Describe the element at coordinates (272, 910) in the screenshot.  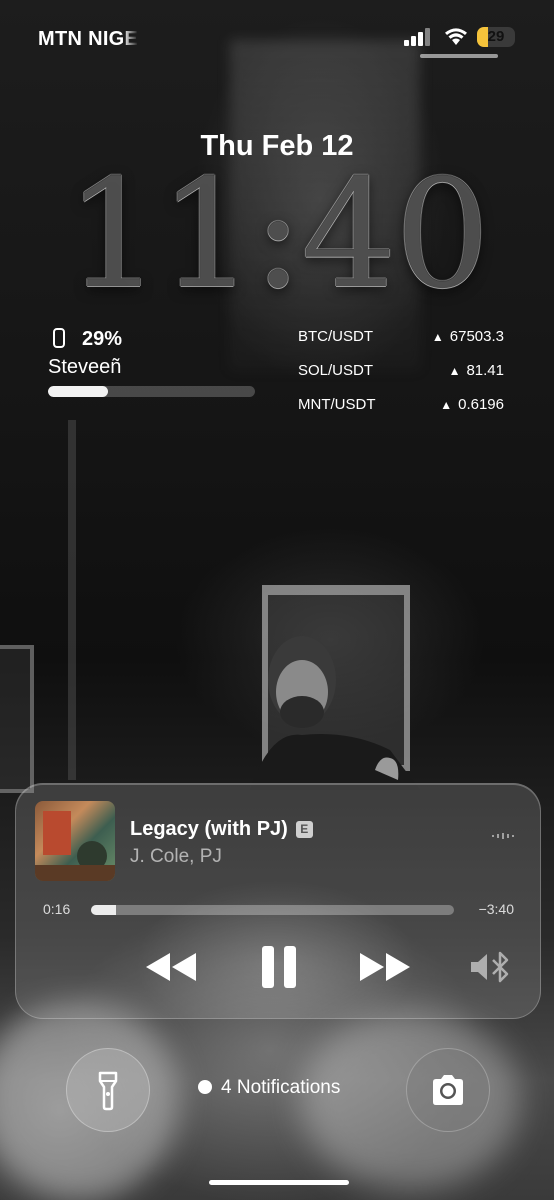
I see `playback-scrubber` at that location.